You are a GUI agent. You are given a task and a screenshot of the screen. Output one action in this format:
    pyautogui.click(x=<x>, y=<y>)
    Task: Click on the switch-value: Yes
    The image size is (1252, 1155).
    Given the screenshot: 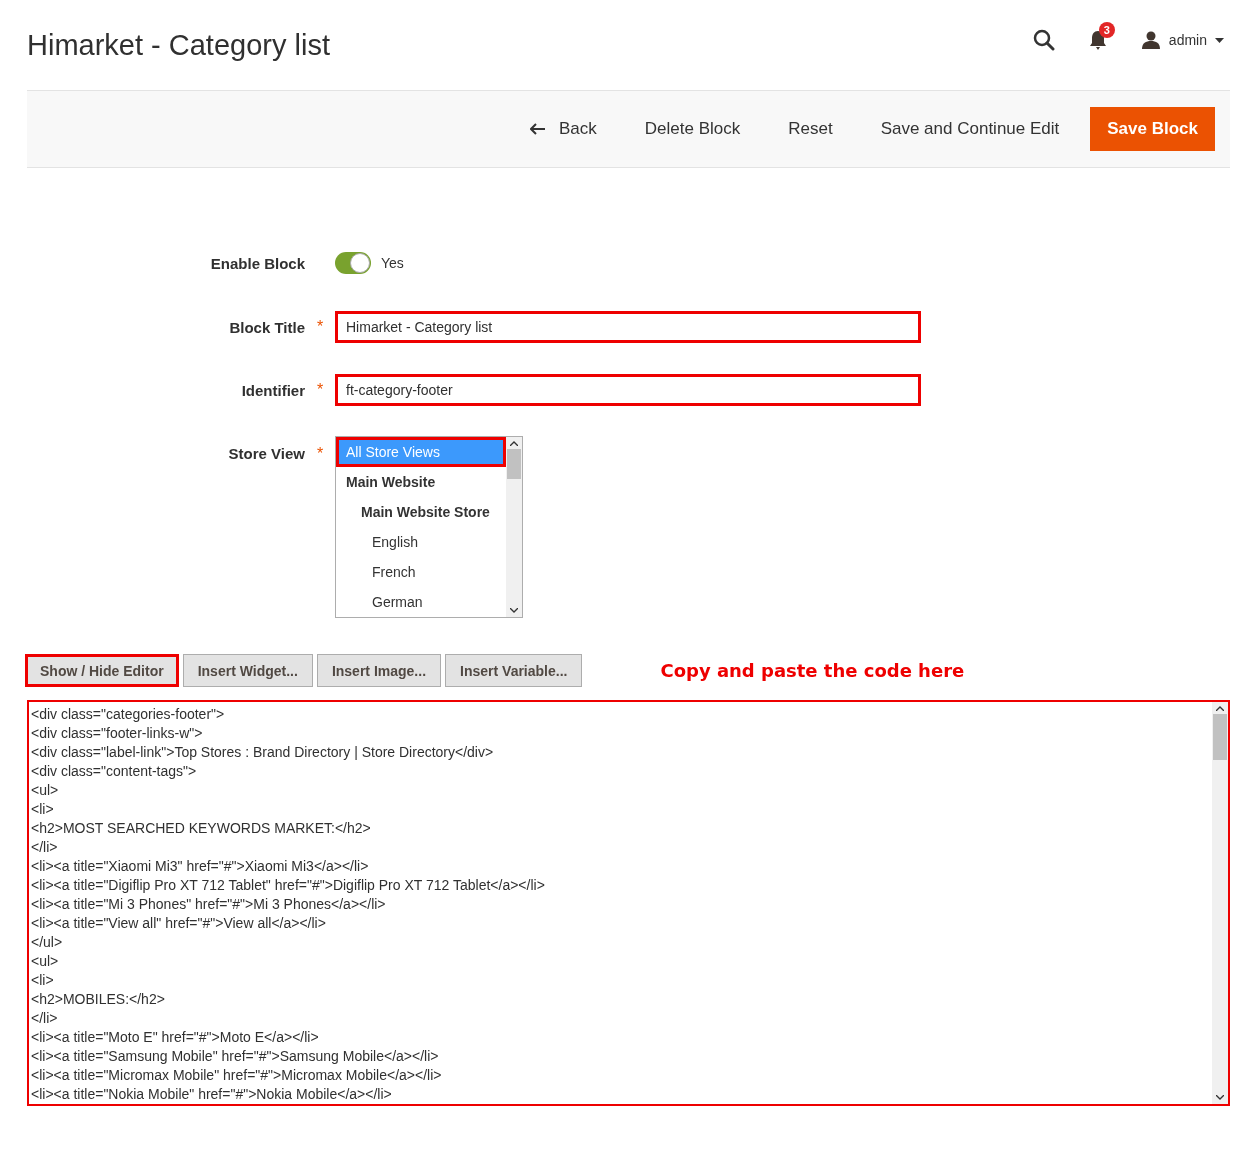 What is the action you would take?
    pyautogui.click(x=392, y=263)
    